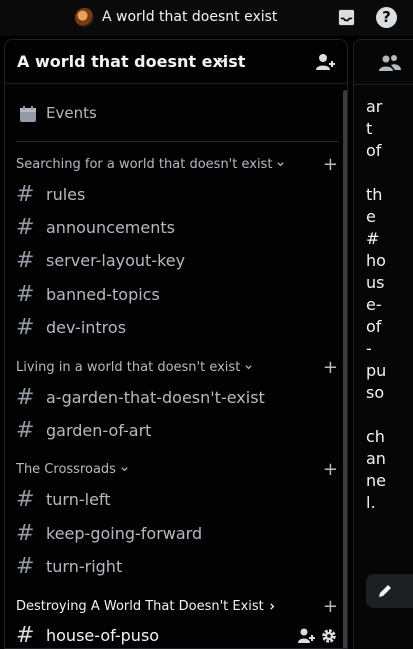  I want to click on inbox-icon, so click(346, 17).